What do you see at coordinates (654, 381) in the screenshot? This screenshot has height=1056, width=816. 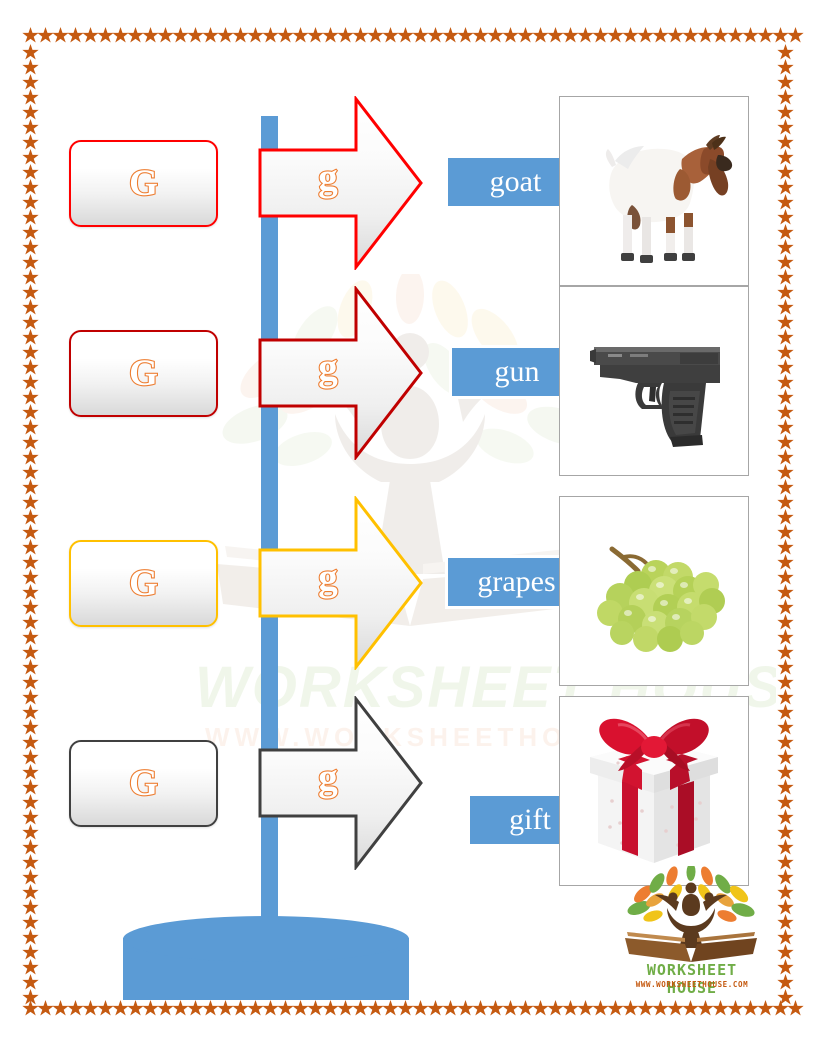 I see `gun-image` at bounding box center [654, 381].